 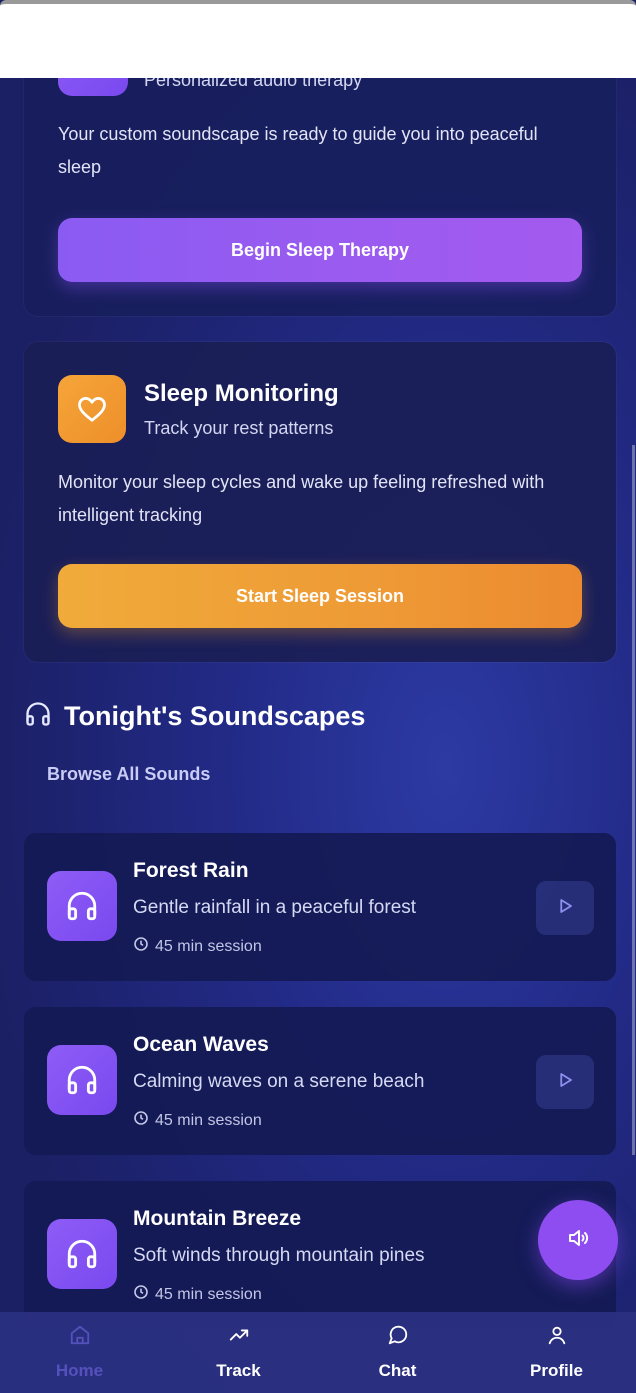 I want to click on bottom-nav: Home Track Chat Profile, so click(x=318, y=1352).